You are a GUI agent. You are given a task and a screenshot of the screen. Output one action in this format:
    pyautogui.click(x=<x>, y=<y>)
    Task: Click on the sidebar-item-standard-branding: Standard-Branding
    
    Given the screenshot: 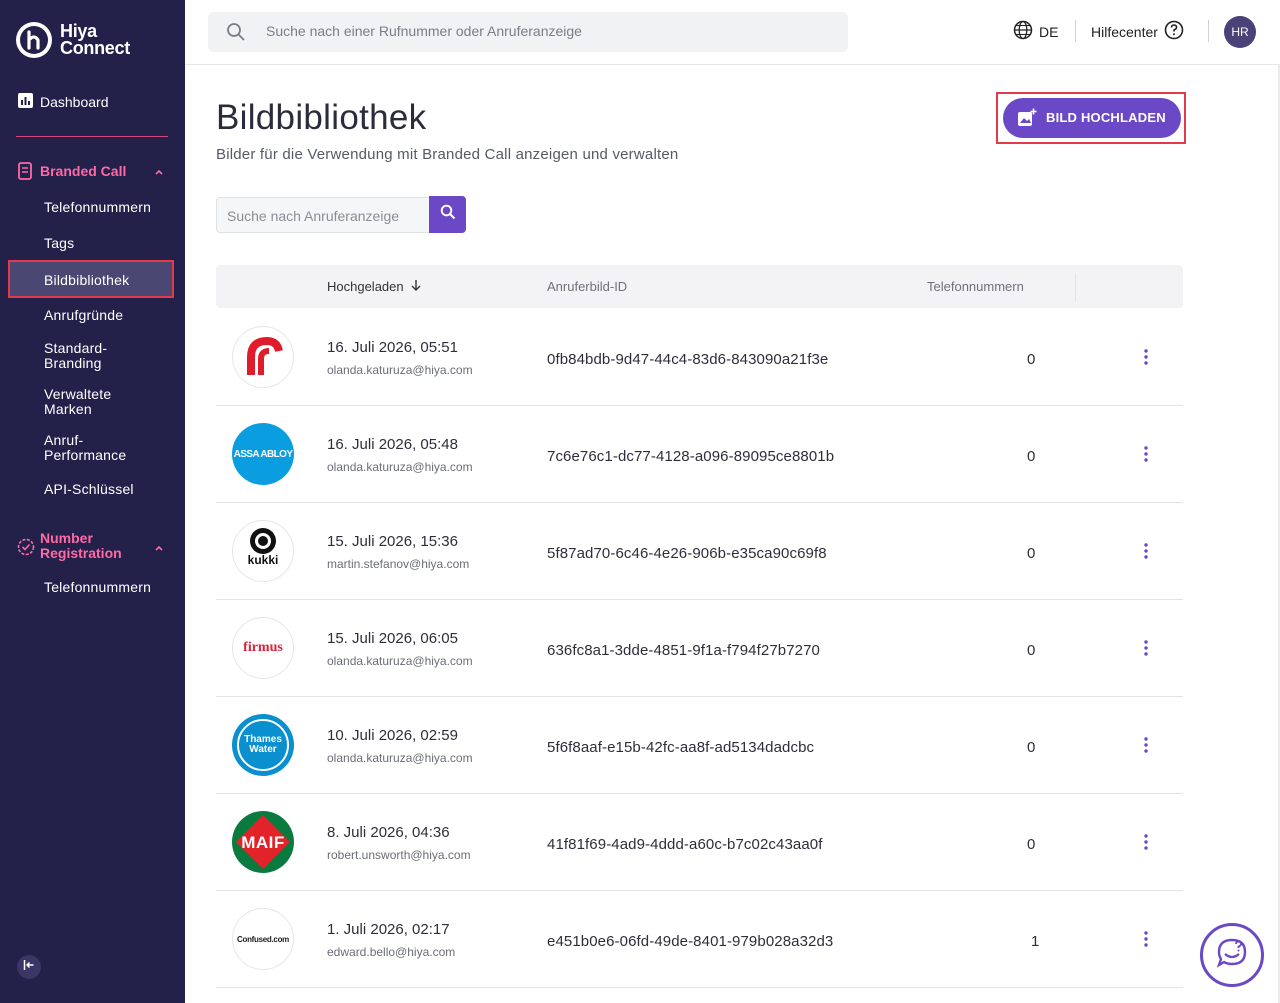 What is the action you would take?
    pyautogui.click(x=92, y=356)
    